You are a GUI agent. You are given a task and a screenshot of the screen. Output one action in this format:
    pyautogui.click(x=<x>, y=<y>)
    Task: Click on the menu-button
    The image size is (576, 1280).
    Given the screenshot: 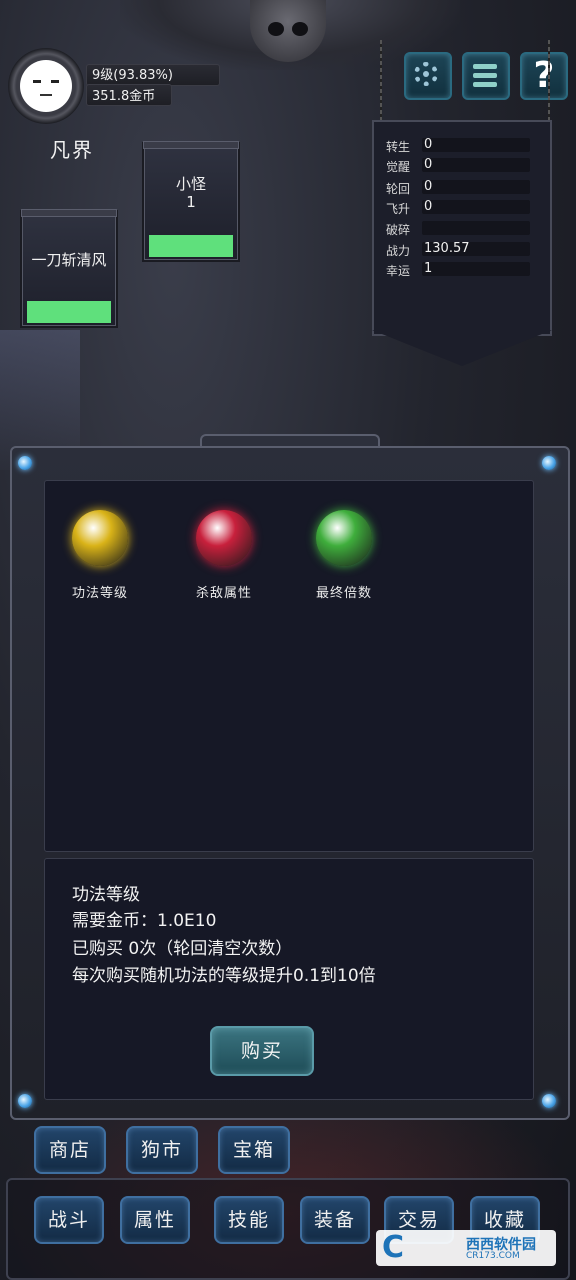 What is the action you would take?
    pyautogui.click(x=486, y=76)
    